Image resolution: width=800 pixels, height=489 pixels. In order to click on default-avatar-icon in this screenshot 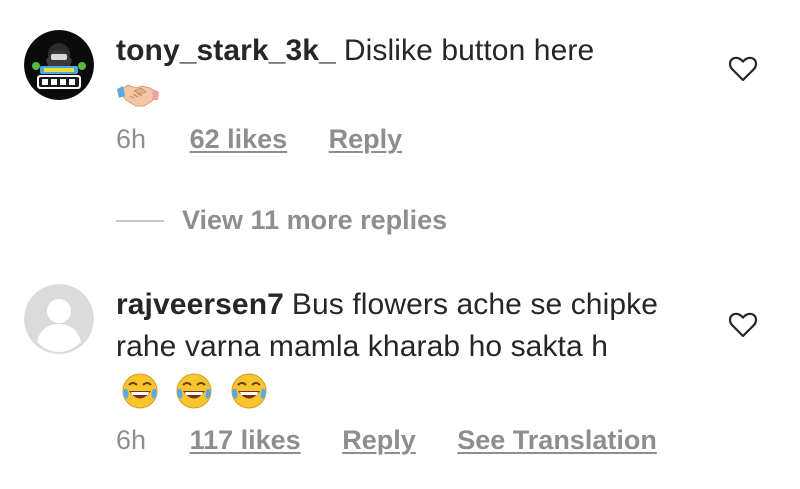, I will do `click(59, 319)`.